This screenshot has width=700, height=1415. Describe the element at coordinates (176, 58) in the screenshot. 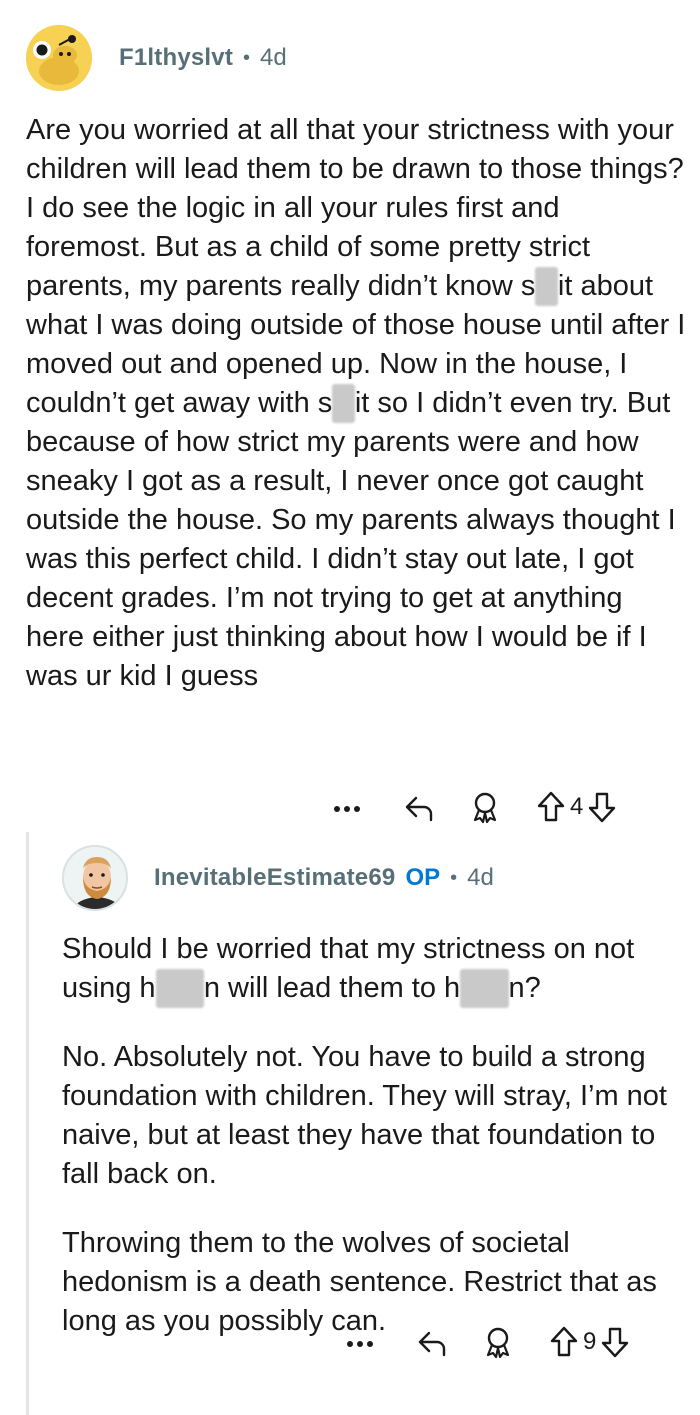

I see `username: F1lthyslvt` at that location.